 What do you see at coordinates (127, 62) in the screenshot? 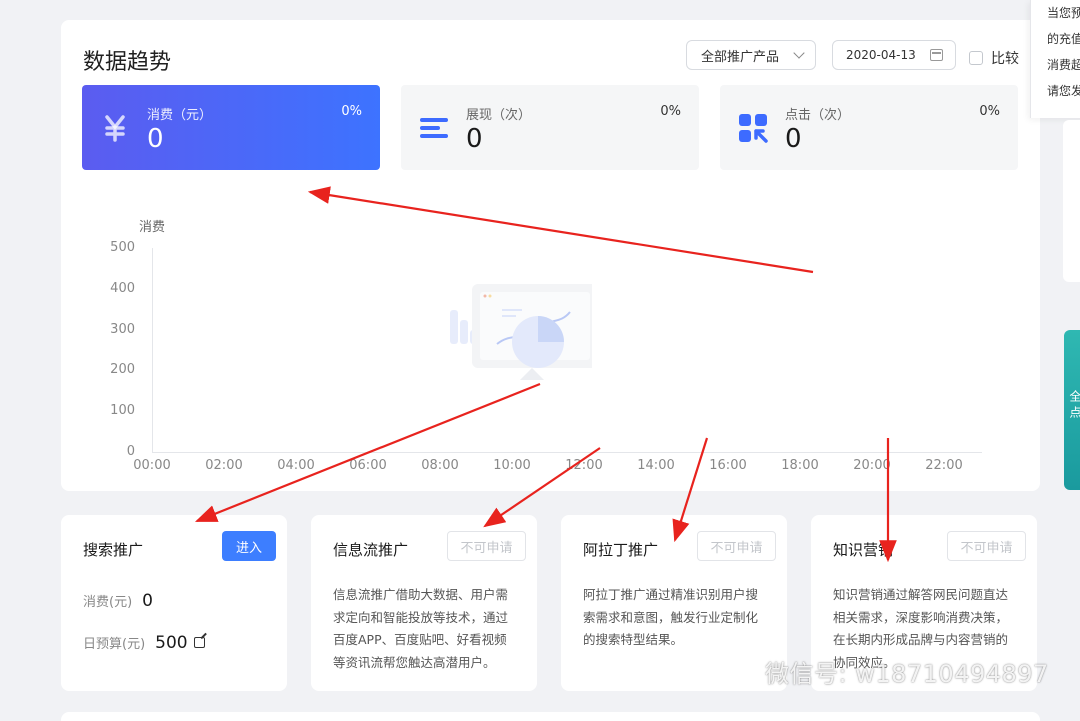
I see `page-title: 数据趋势` at bounding box center [127, 62].